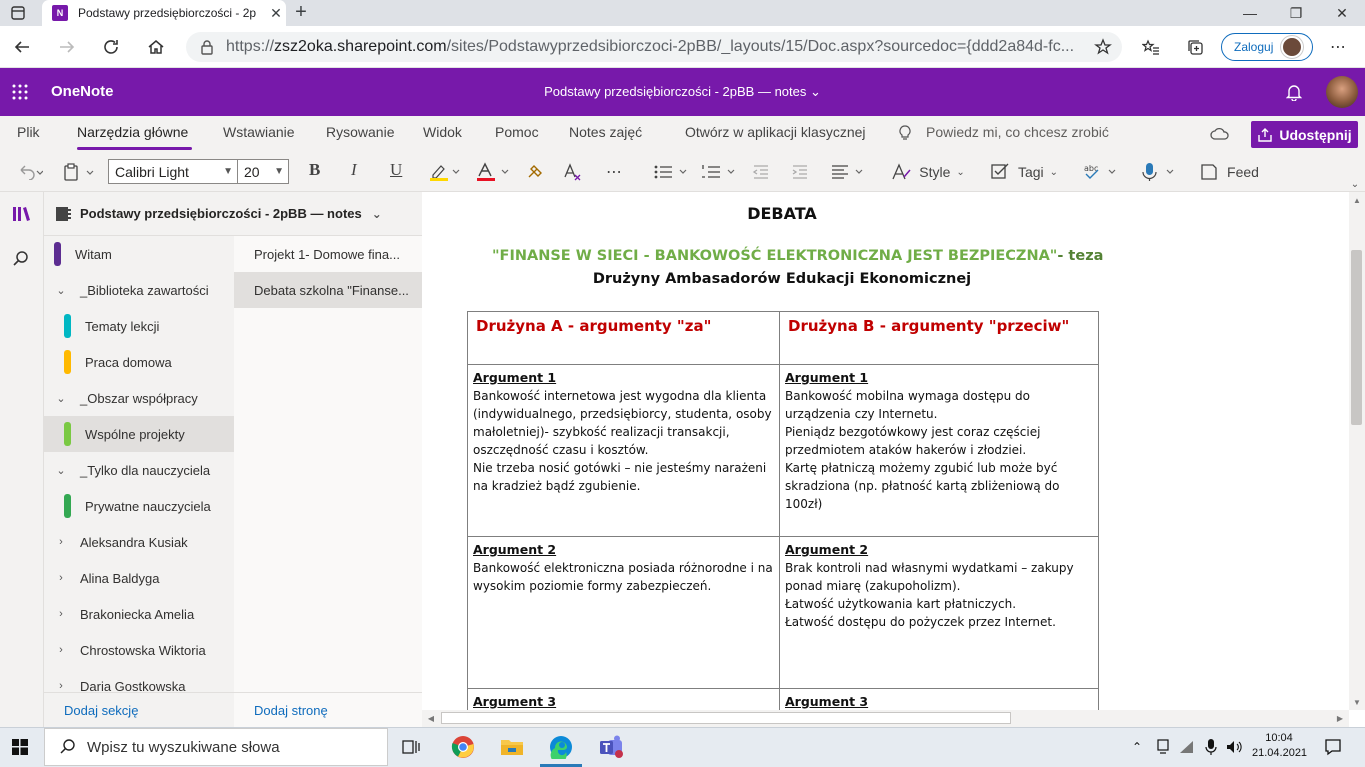  Describe the element at coordinates (442, 132) in the screenshot. I see `tab-view: Widok` at that location.